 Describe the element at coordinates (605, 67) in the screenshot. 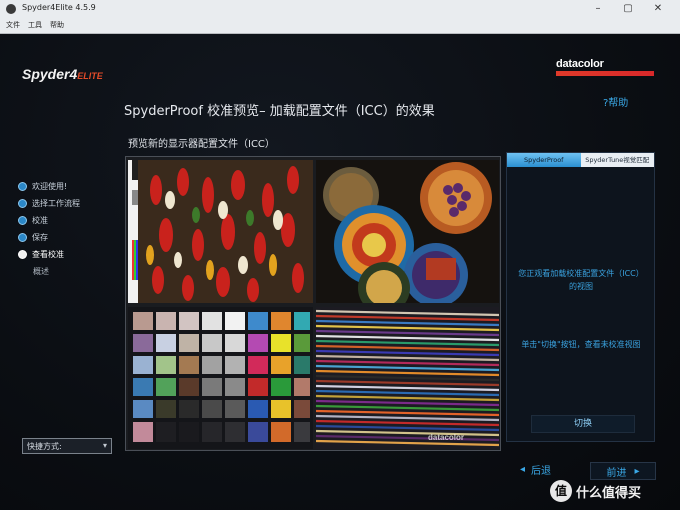

I see `datacolor-logo: datacolor` at that location.